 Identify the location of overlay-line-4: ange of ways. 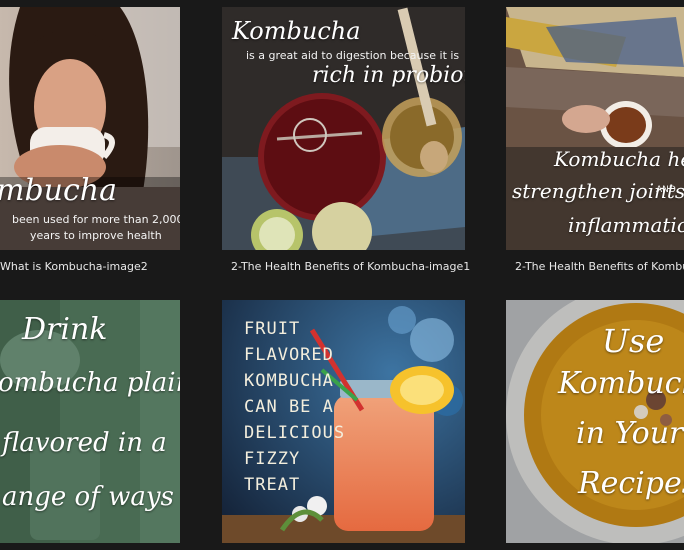
(88, 497).